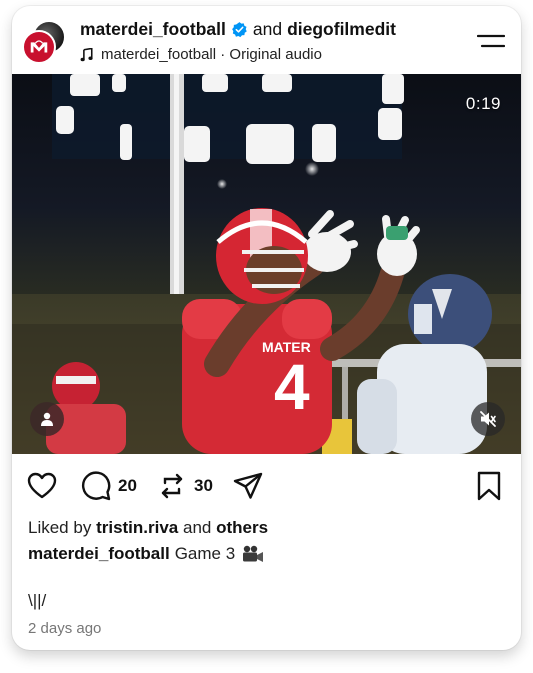 The image size is (533, 673). Describe the element at coordinates (211, 54) in the screenshot. I see `audio-label: materdei_football · Original audio` at that location.